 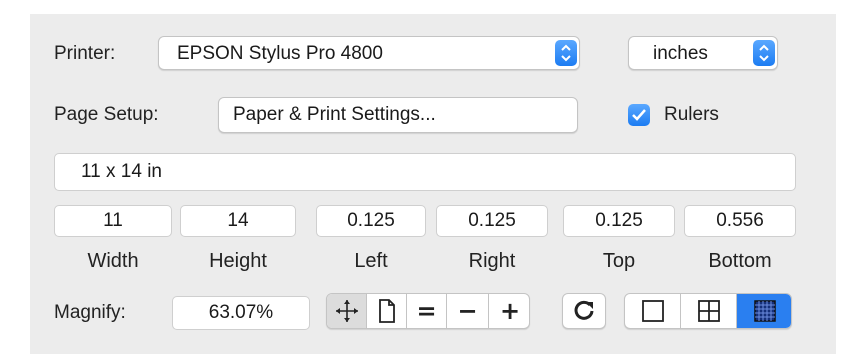 I want to click on grid-segmented-control, so click(x=708, y=311).